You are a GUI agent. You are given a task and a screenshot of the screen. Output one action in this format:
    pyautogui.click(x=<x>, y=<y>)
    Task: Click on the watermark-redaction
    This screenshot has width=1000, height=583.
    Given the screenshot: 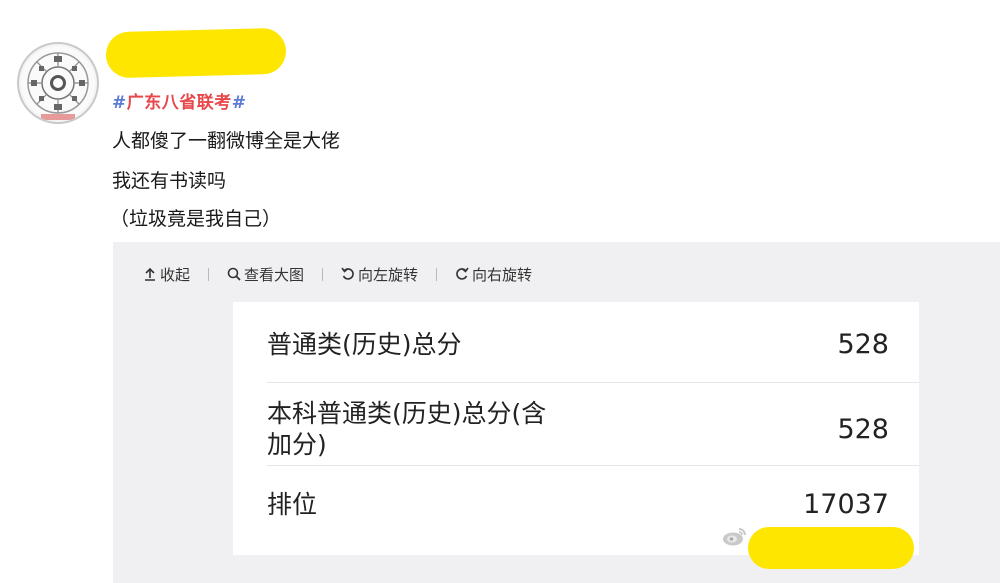 What is the action you would take?
    pyautogui.click(x=831, y=548)
    